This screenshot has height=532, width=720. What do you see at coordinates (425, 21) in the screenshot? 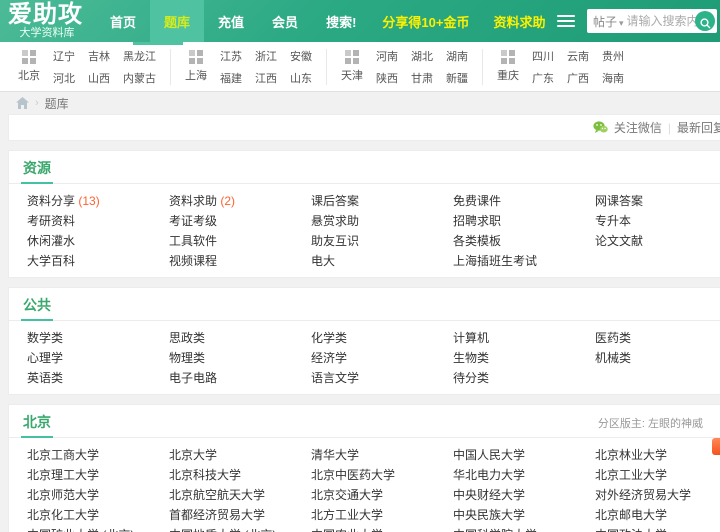
I see `nav-item: 分享得10+金币` at bounding box center [425, 21].